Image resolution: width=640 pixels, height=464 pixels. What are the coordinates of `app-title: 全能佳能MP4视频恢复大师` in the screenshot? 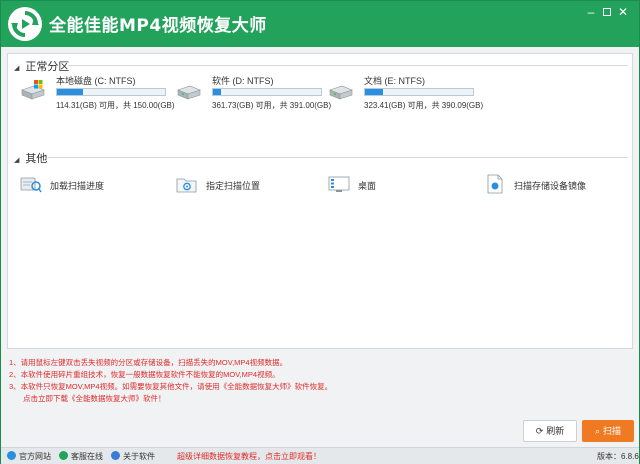 It's located at (158, 26).